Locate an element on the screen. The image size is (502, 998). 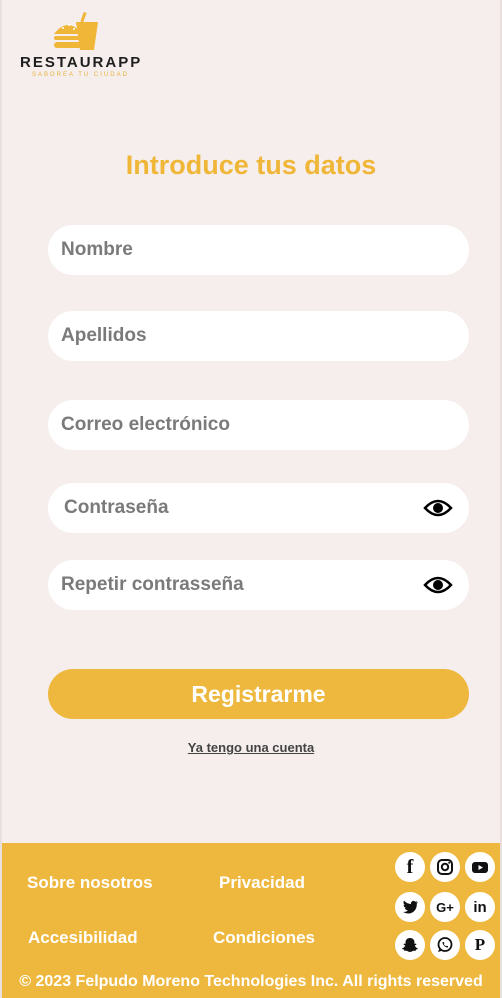
footer-link-accessibility: Accesibilidad is located at coordinates (83, 938).